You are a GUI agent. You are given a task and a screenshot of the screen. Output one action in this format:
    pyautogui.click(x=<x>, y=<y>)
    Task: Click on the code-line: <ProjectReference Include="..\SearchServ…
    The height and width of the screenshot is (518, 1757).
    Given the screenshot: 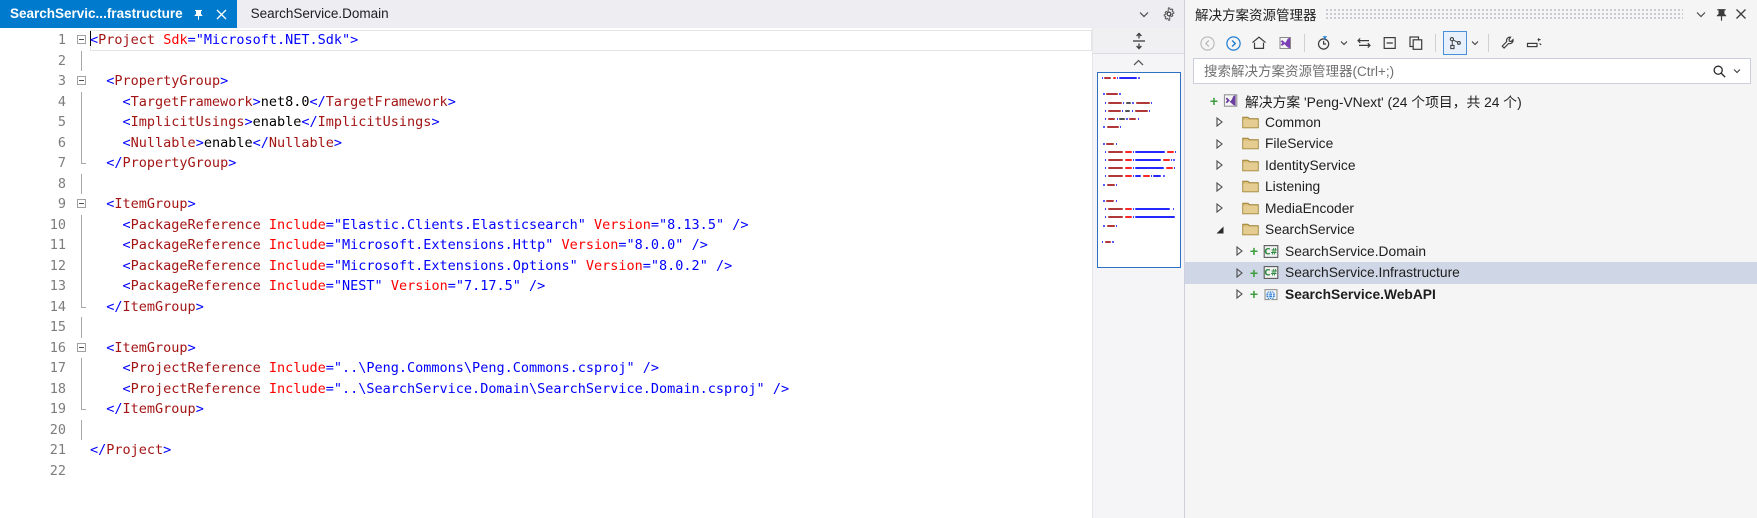 What is the action you would take?
    pyautogui.click(x=591, y=389)
    